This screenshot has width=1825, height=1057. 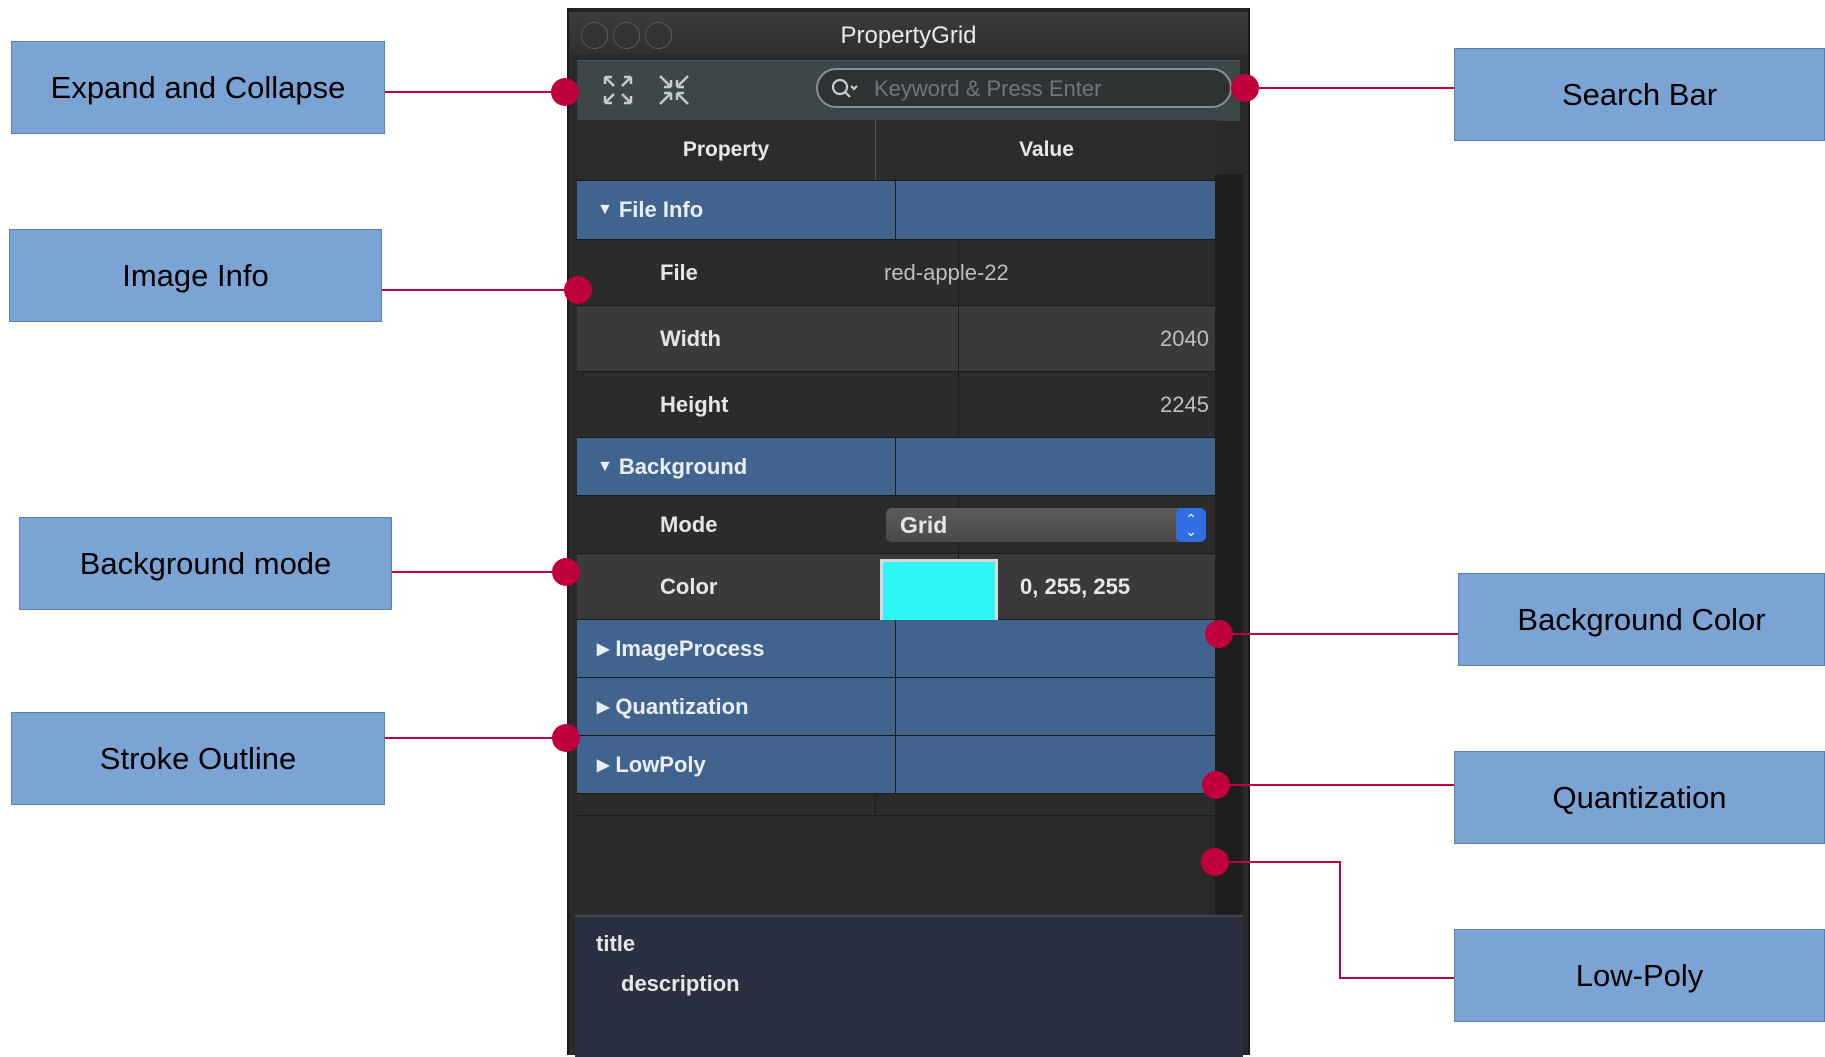 What do you see at coordinates (939, 591) in the screenshot?
I see `color-swatch` at bounding box center [939, 591].